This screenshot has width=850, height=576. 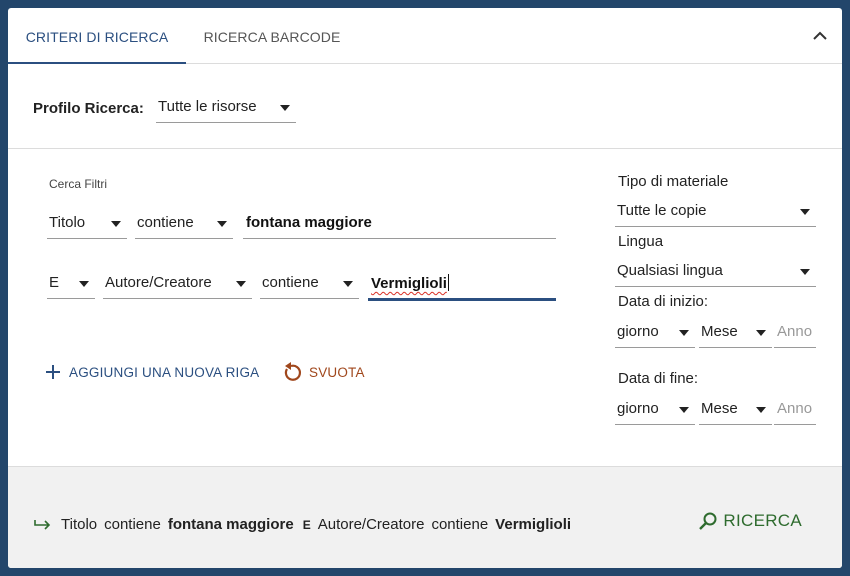 I want to click on profile-select-value: Tutte le risorse, so click(x=207, y=106).